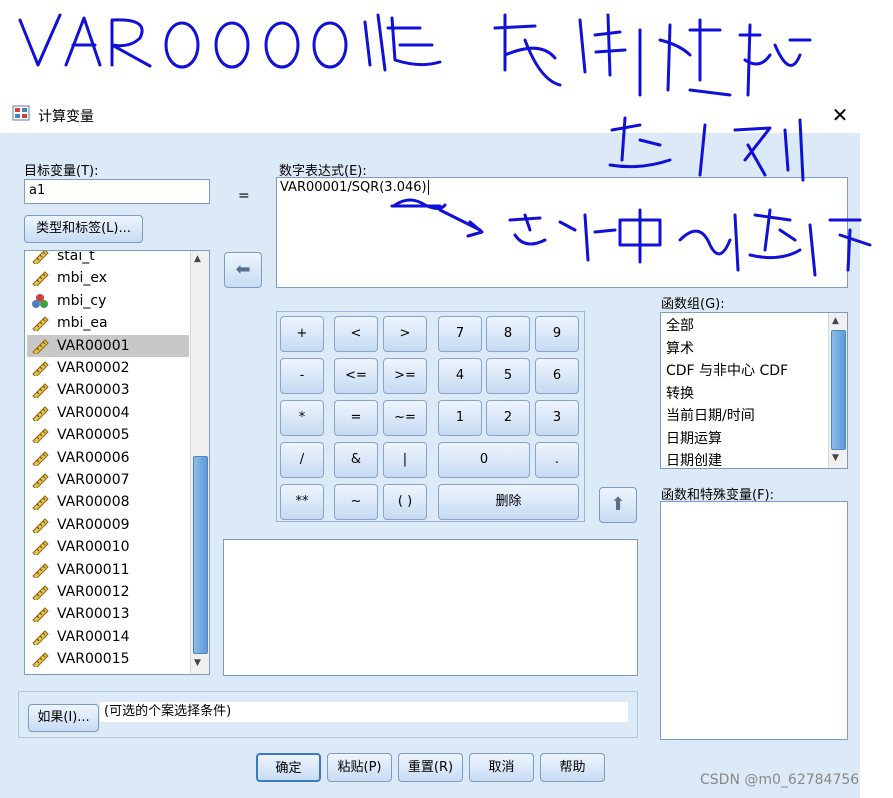 The width and height of the screenshot is (893, 798). What do you see at coordinates (706, 149) in the screenshot?
I see `handwriting-first-column` at bounding box center [706, 149].